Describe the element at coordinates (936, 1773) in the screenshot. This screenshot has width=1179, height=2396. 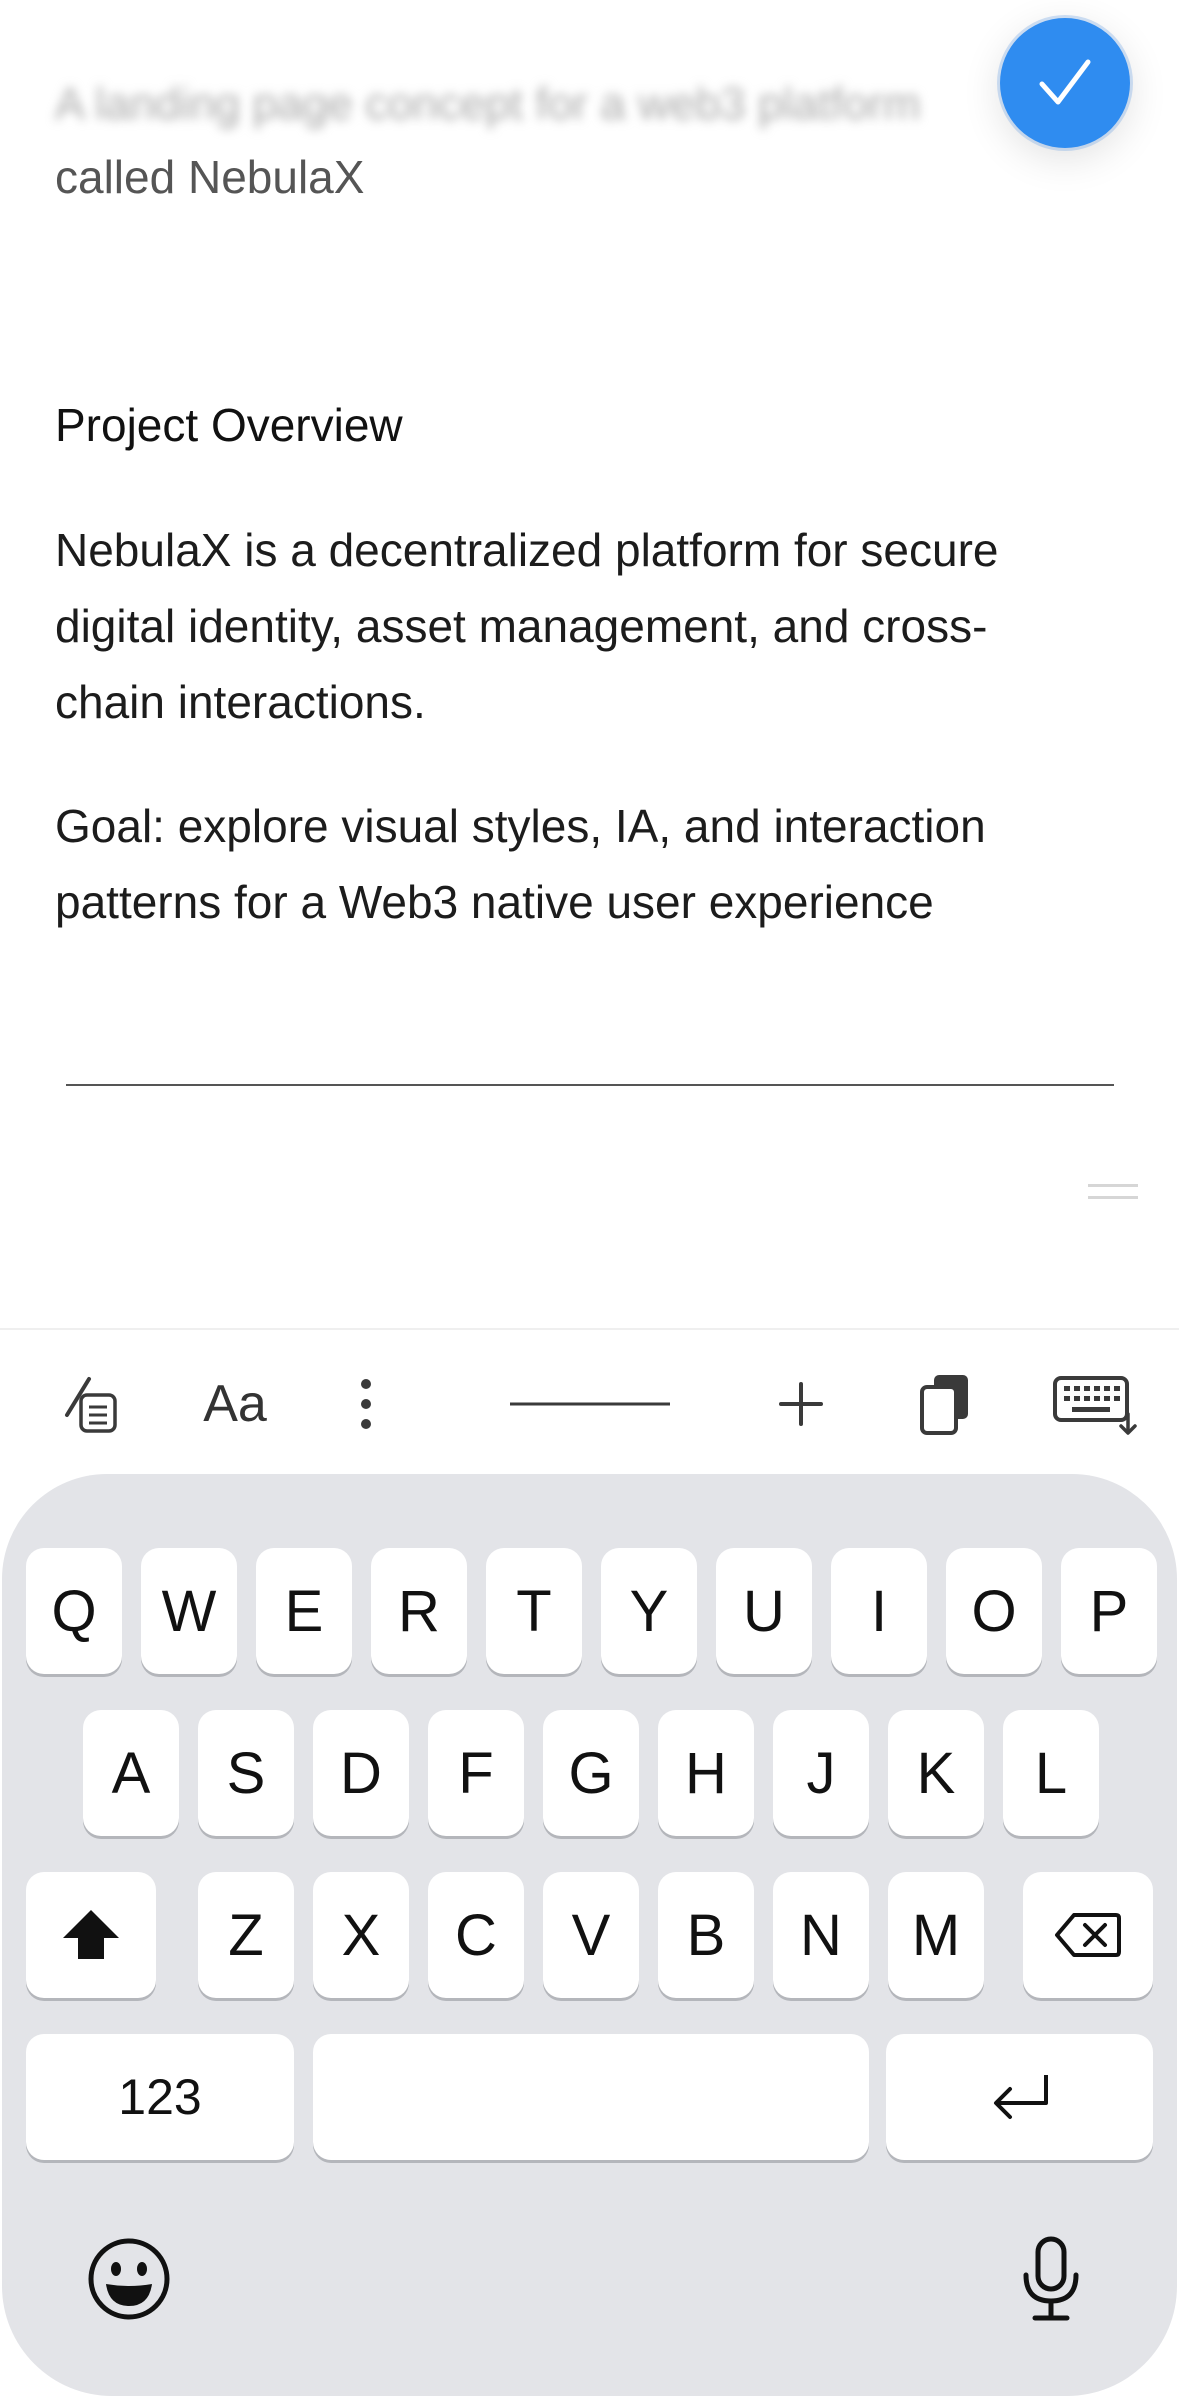
I see `key-k: K` at that location.